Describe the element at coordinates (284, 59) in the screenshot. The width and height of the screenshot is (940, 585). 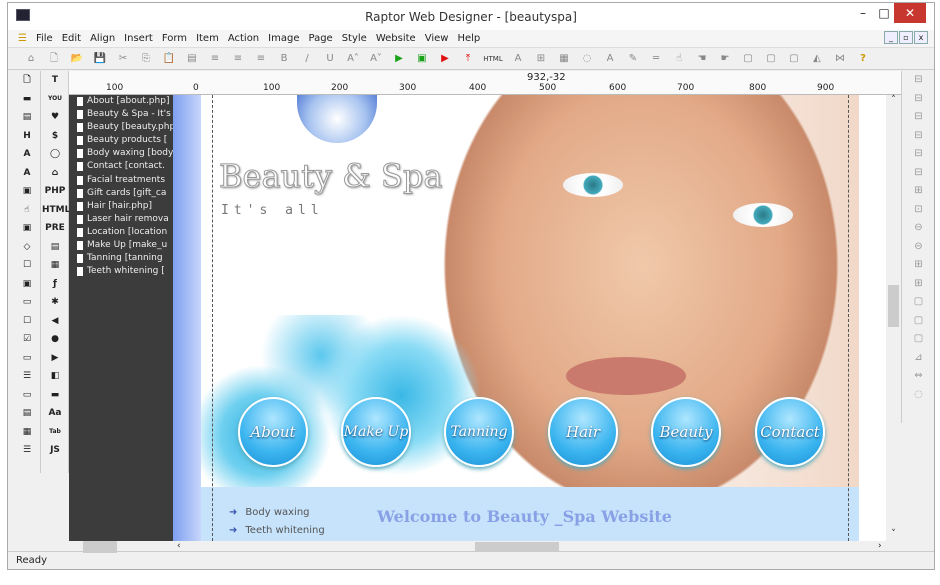
I see `toolbar-button-11: B` at that location.